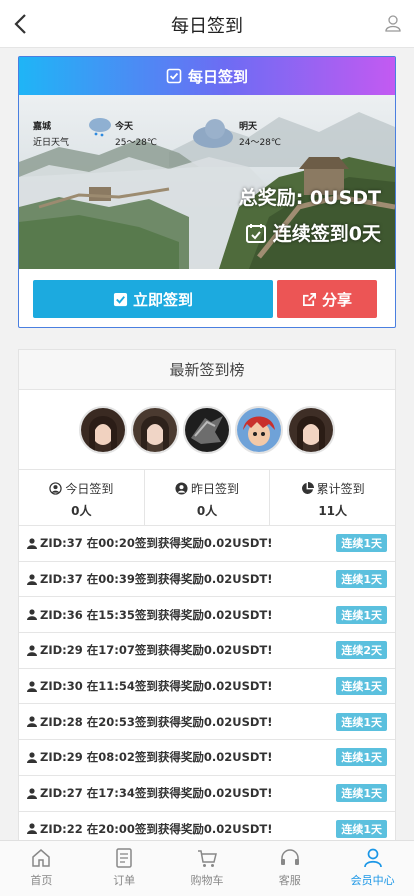 The image size is (414, 896). I want to click on list-item: ZID:29 在08:02签到获得奖励0.02USDT! 连续1天, so click(207, 758).